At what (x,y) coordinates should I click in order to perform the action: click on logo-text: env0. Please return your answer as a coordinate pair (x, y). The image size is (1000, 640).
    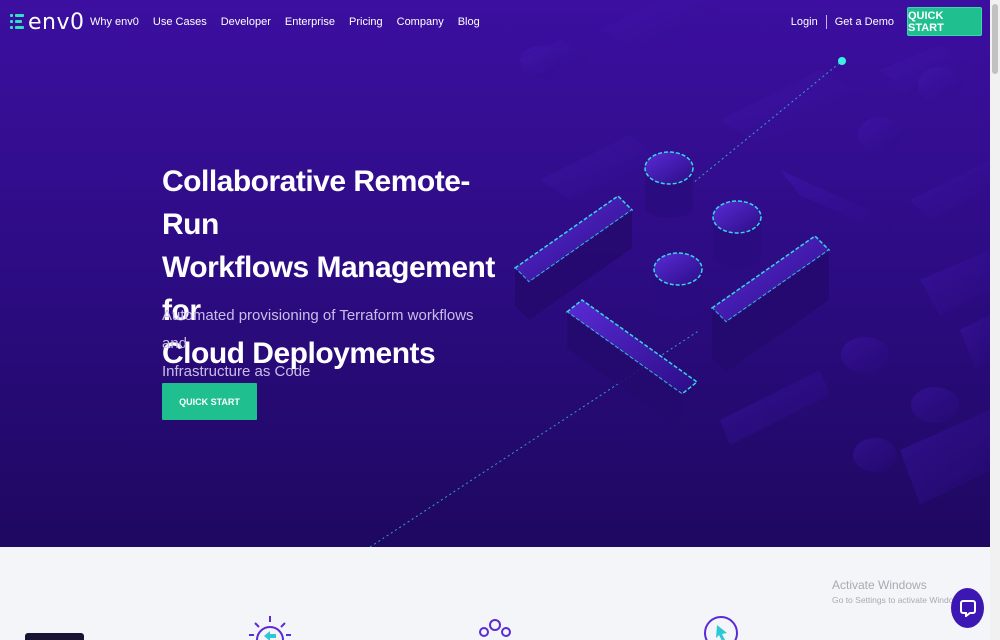
    Looking at the image, I should click on (56, 22).